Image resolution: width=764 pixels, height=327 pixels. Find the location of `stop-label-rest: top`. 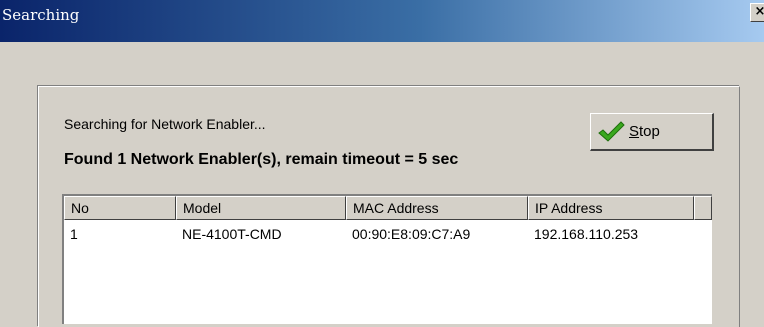

stop-label-rest: top is located at coordinates (649, 131).